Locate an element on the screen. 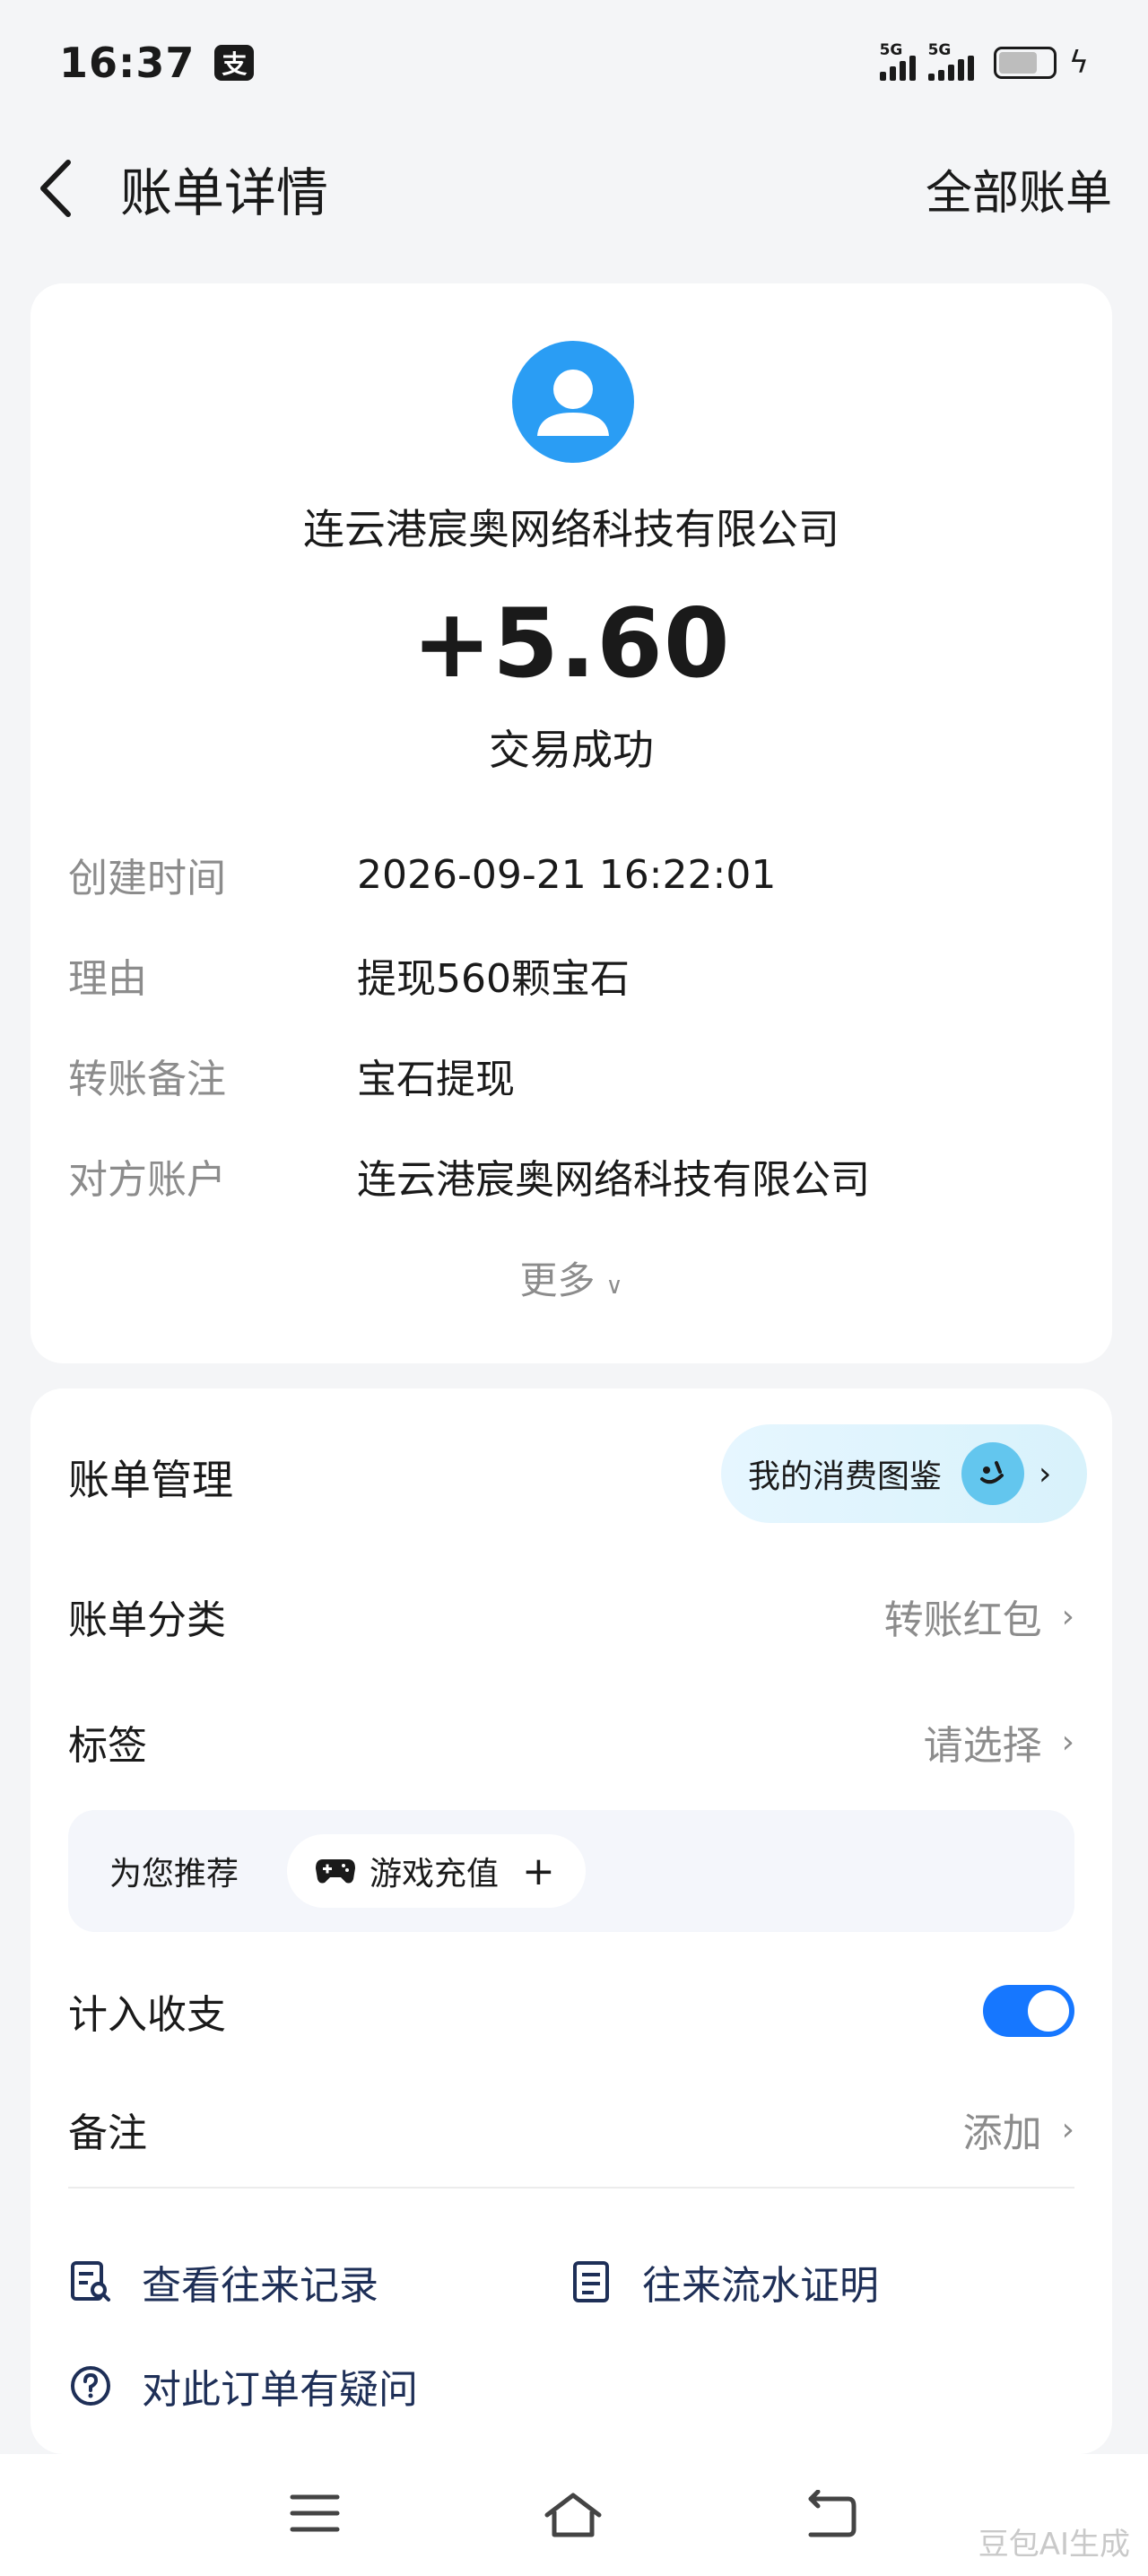 This screenshot has width=1148, height=2576. detail-row-account: 对方账户 连云港宸奥网络科技有限公司 is located at coordinates (469, 1180).